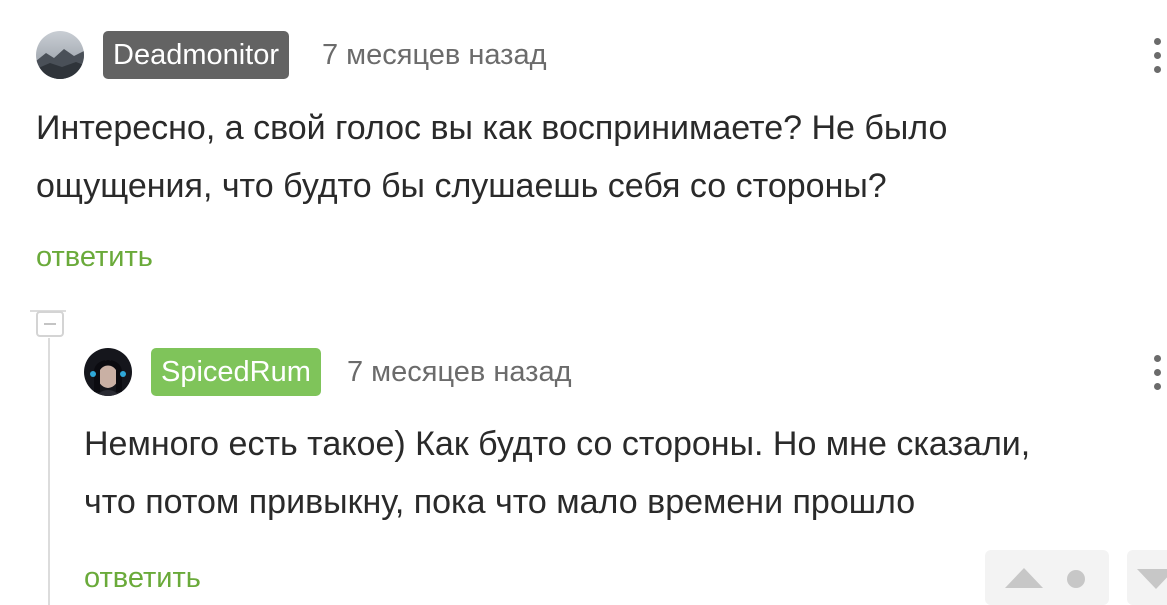  I want to click on username-badge: Deadmonitor, so click(196, 55).